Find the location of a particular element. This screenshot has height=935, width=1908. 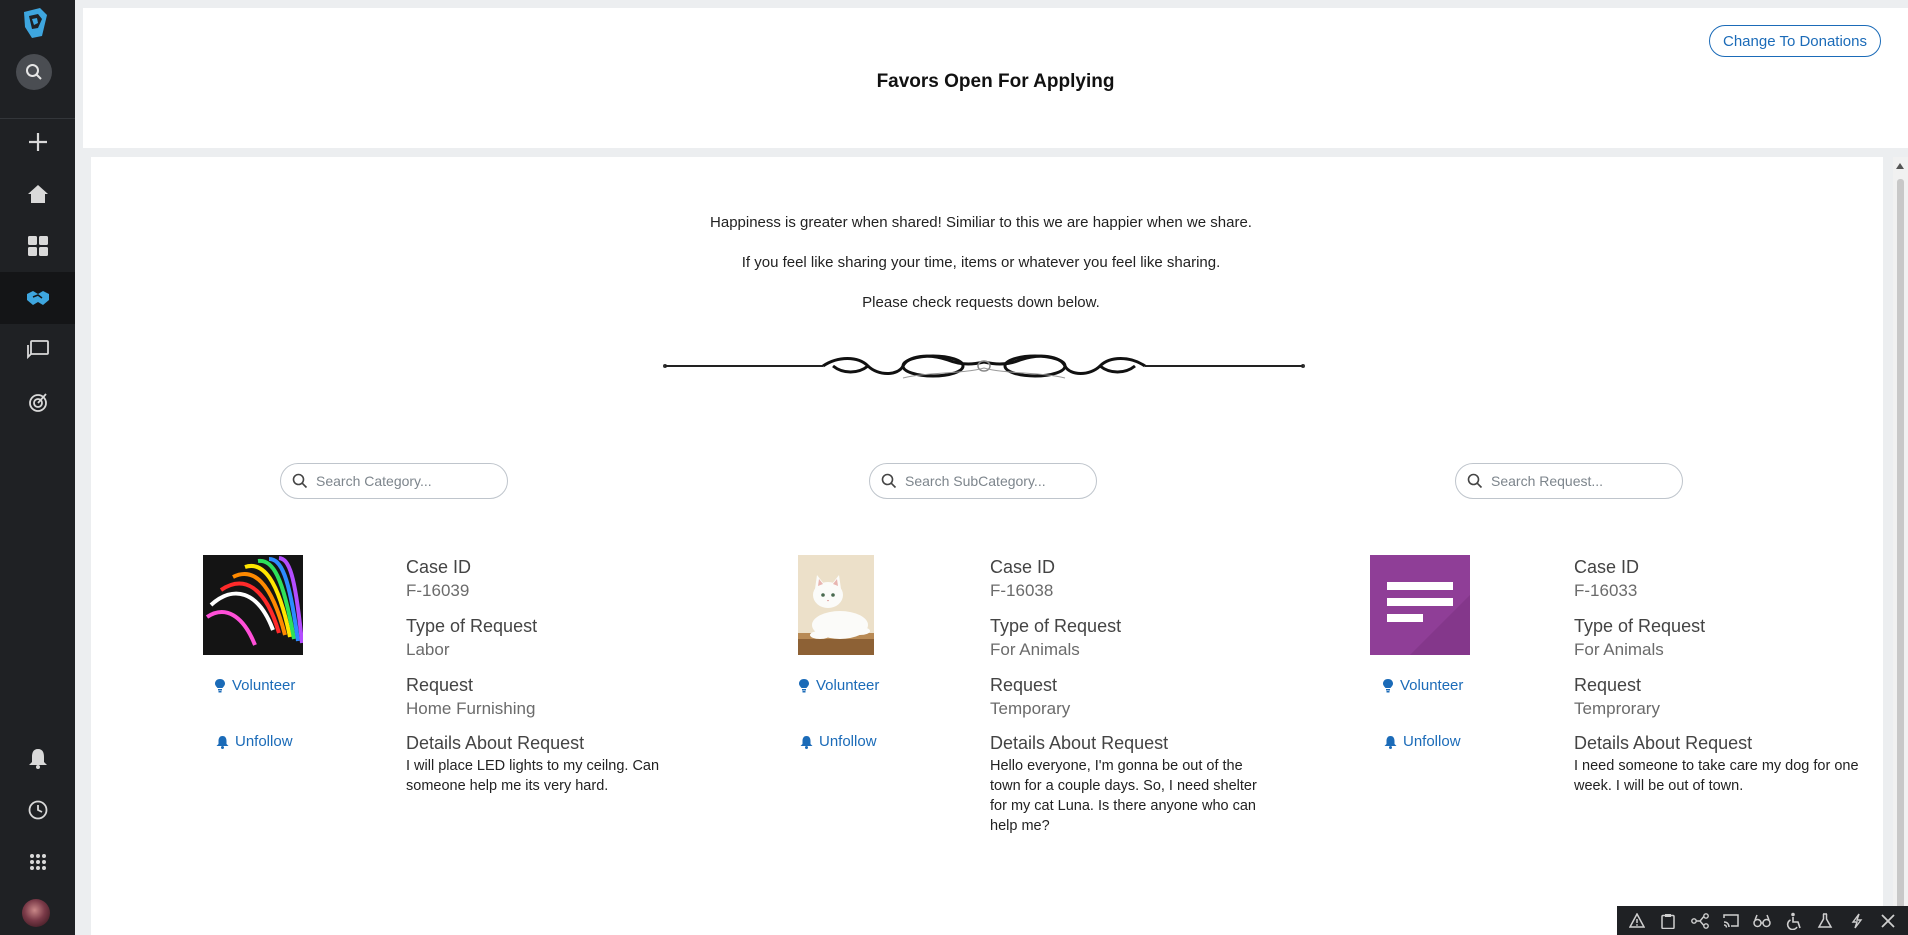

search-request-field is located at coordinates (1569, 481).